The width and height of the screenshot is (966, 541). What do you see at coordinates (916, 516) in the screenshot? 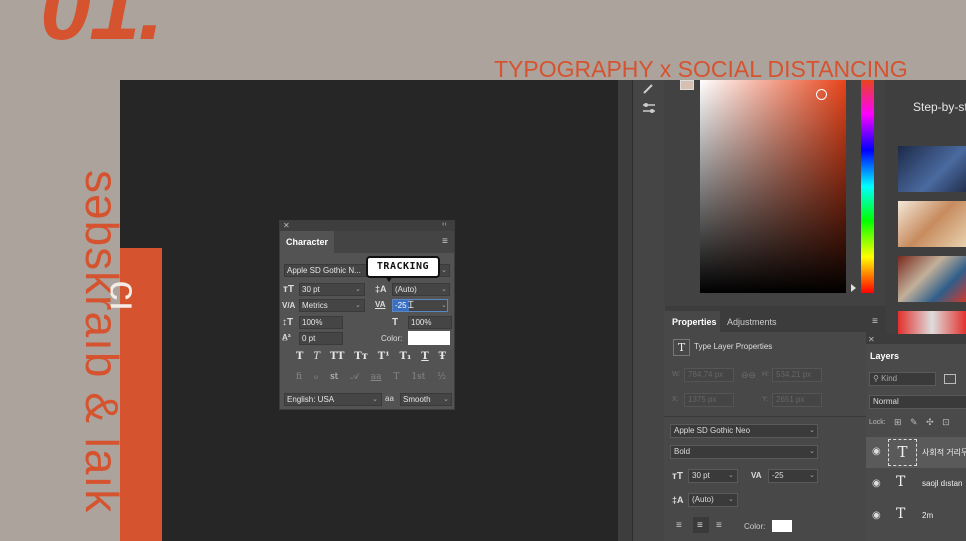
I see `layer-row: ◉ T 2m` at bounding box center [916, 516].